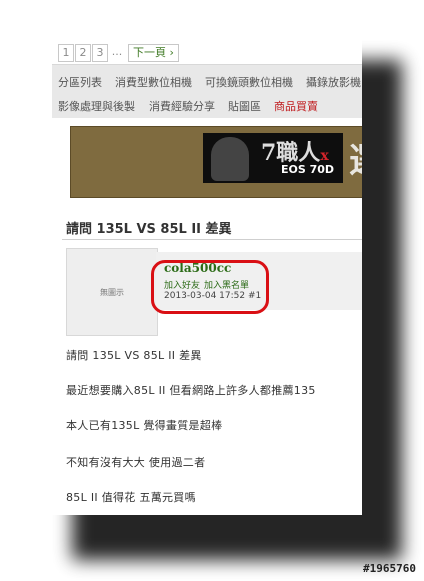 Image resolution: width=424 pixels, height=581 pixels. I want to click on thread-title: 請問 135L VS 85L II 差異, so click(149, 229).